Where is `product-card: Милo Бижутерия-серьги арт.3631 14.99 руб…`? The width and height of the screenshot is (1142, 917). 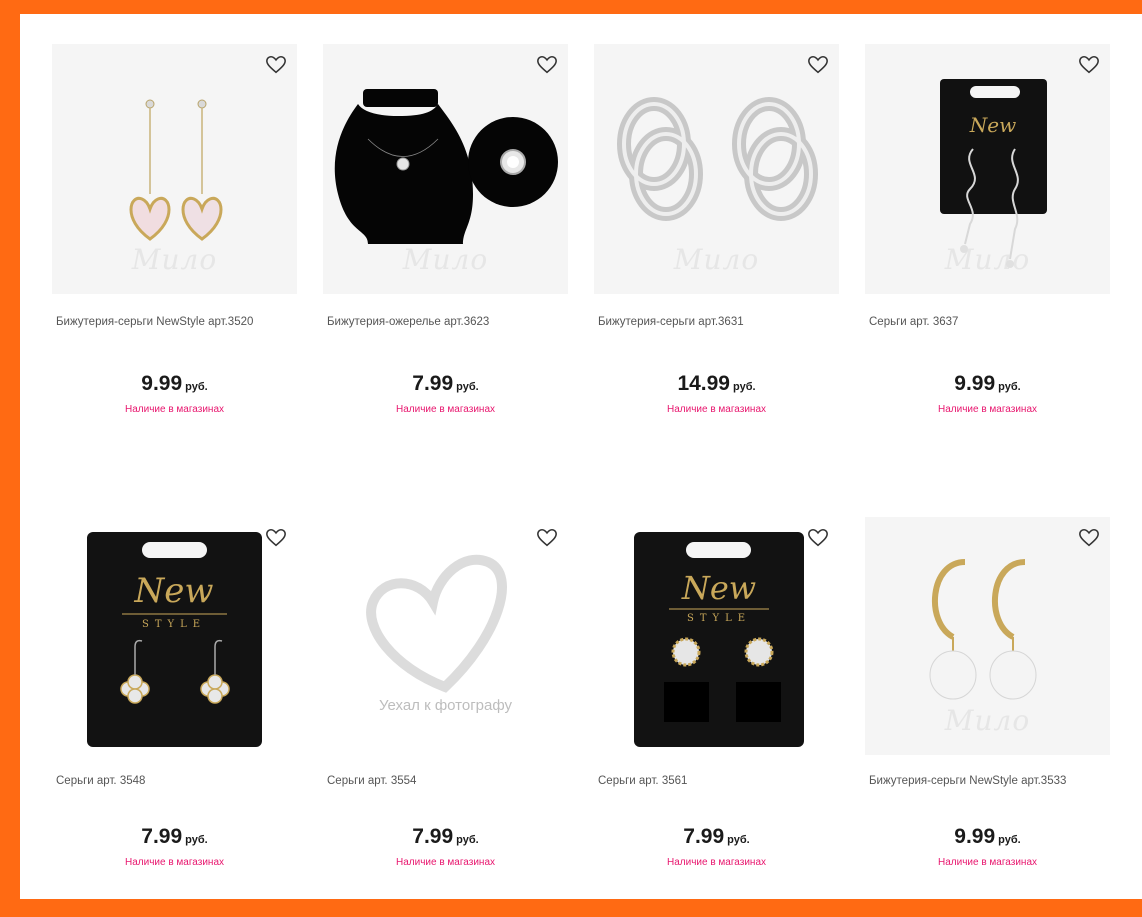
product-card: Милo Бижутерия-серьги арт.3631 14.99 руб… is located at coordinates (716, 266).